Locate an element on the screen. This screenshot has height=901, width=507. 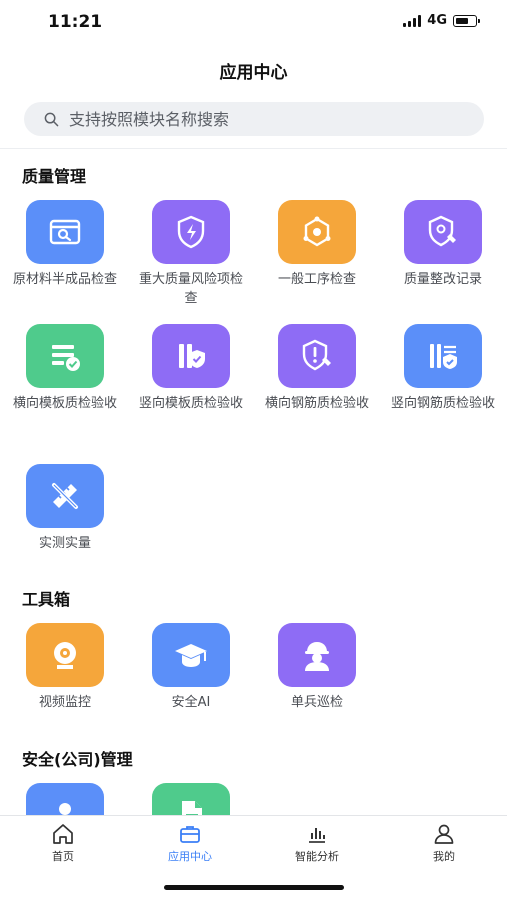
battery-icon is located at coordinates (466, 20).